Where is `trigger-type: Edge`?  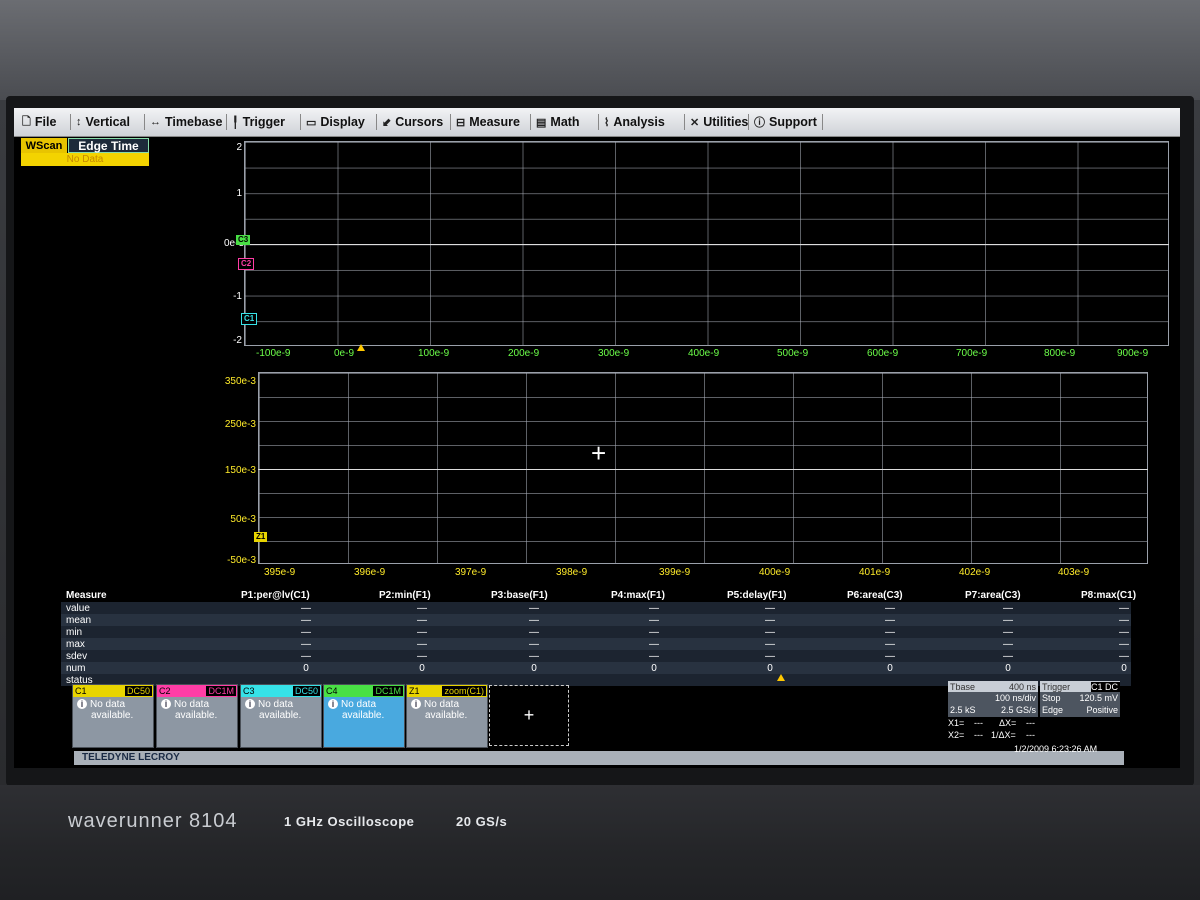
trigger-type: Edge is located at coordinates (1053, 710).